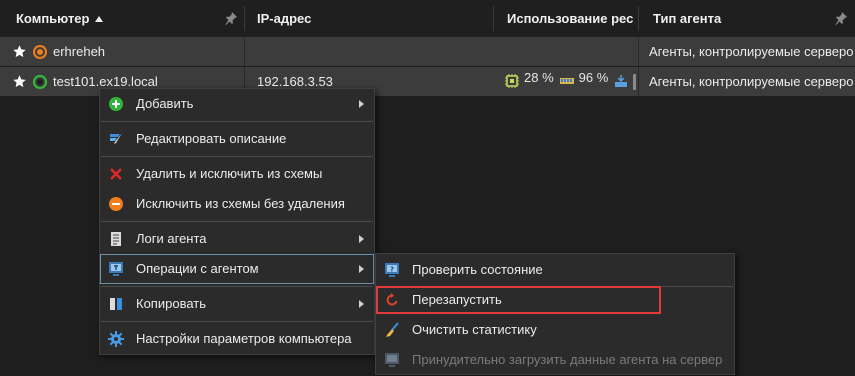 This screenshot has height=376, width=855. Describe the element at coordinates (237, 269) in the screenshot. I see `menu-item-agent-operations: Операции с агентом` at that location.